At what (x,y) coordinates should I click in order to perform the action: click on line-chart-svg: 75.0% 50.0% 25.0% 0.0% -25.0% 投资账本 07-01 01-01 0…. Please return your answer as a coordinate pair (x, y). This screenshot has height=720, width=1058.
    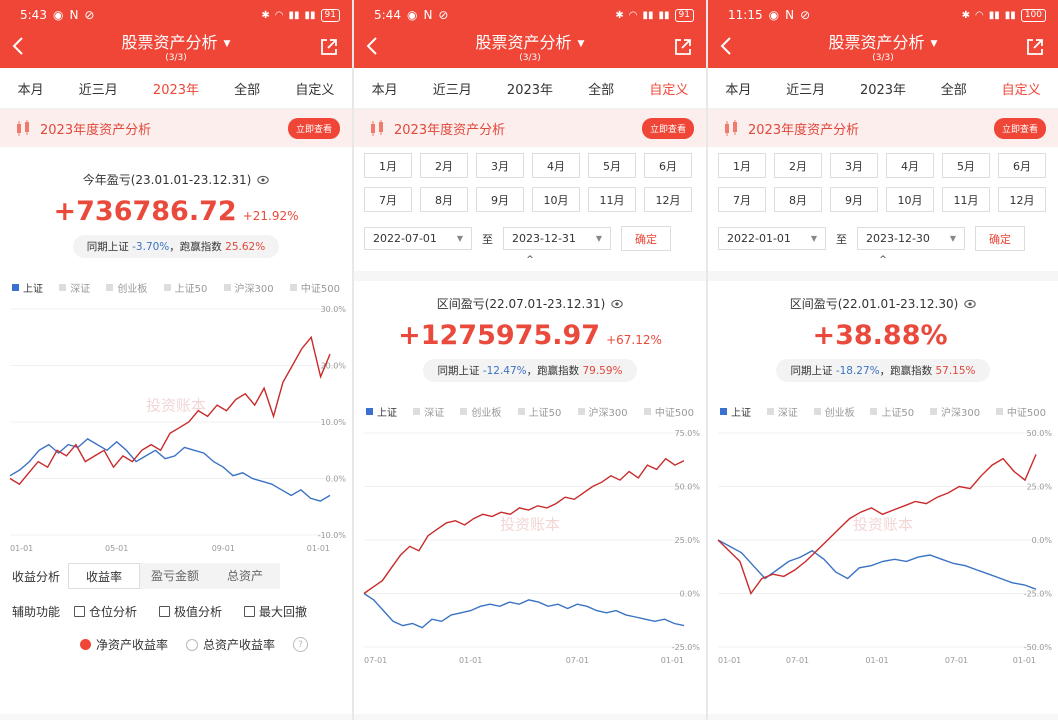
    Looking at the image, I should click on (531, 547).